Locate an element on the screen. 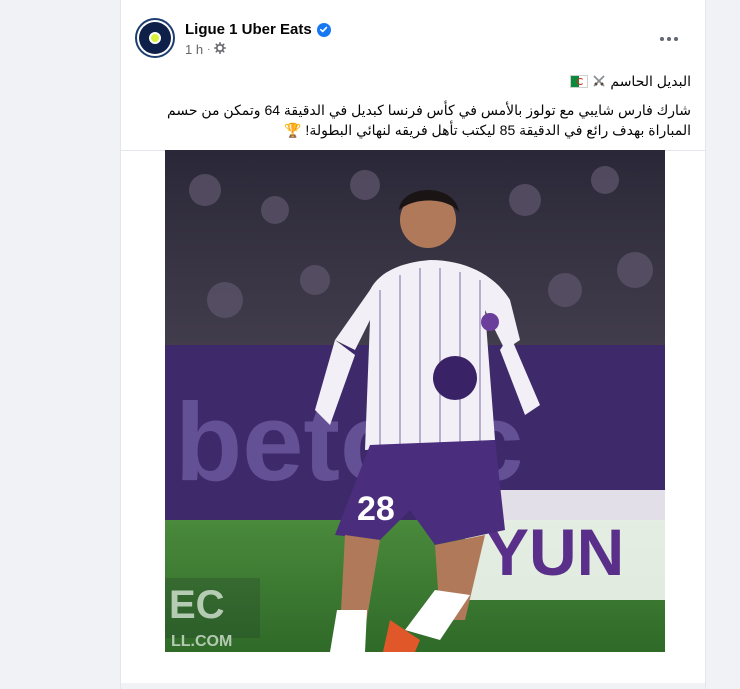 The height and width of the screenshot is (689, 740). post-title-line: البديل الحاسم is located at coordinates (413, 81).